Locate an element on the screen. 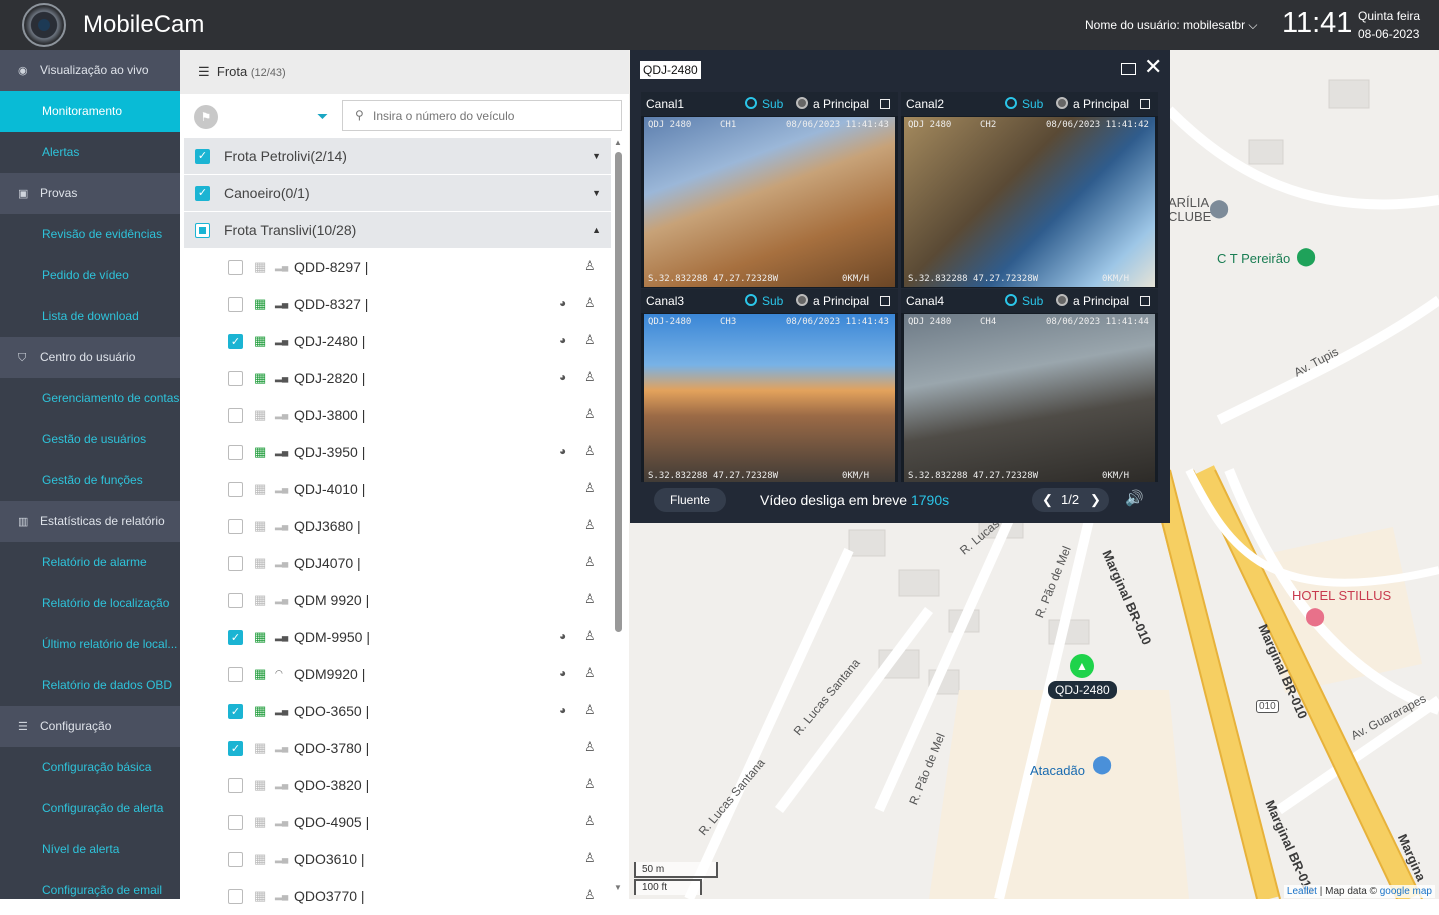 The width and height of the screenshot is (1439, 915). sidebar-item: Gestão de usuários is located at coordinates (90, 439).